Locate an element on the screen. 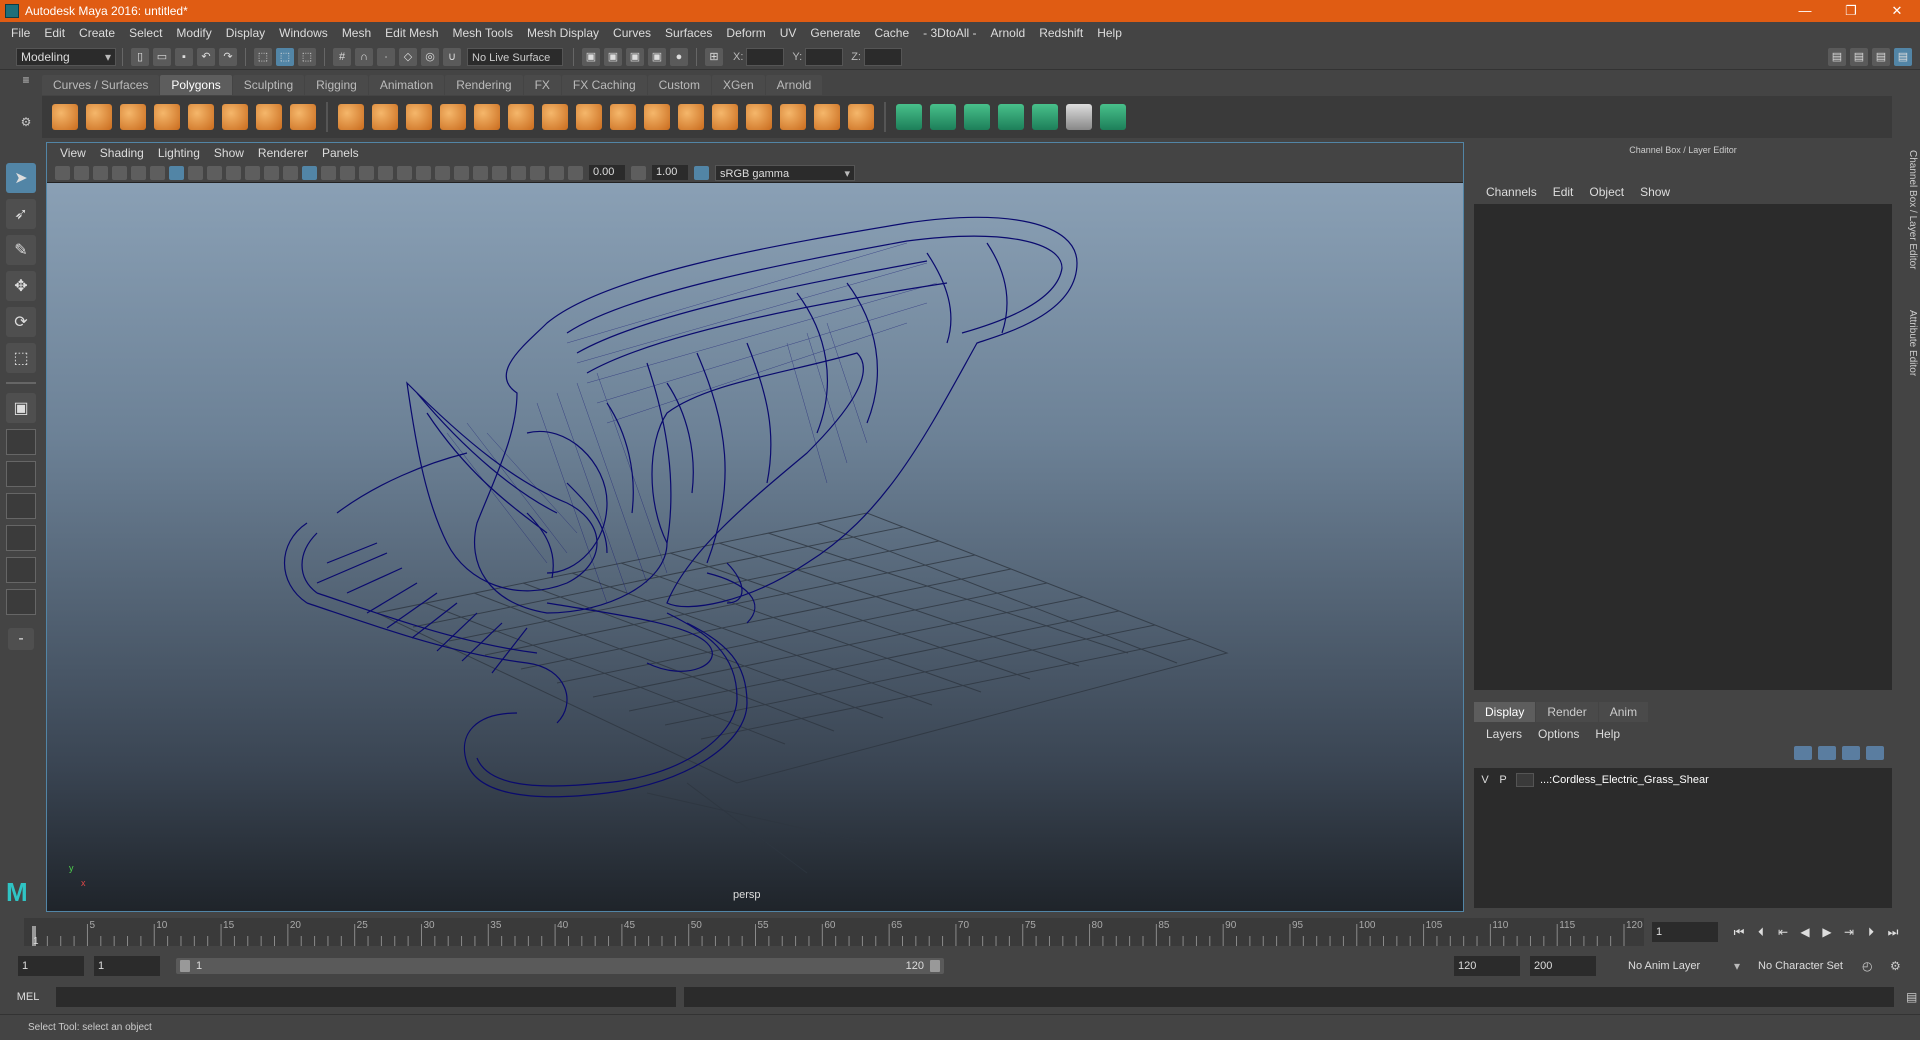 This screenshot has height=1040, width=1920. le-menu-options: Options is located at coordinates (1558, 734).